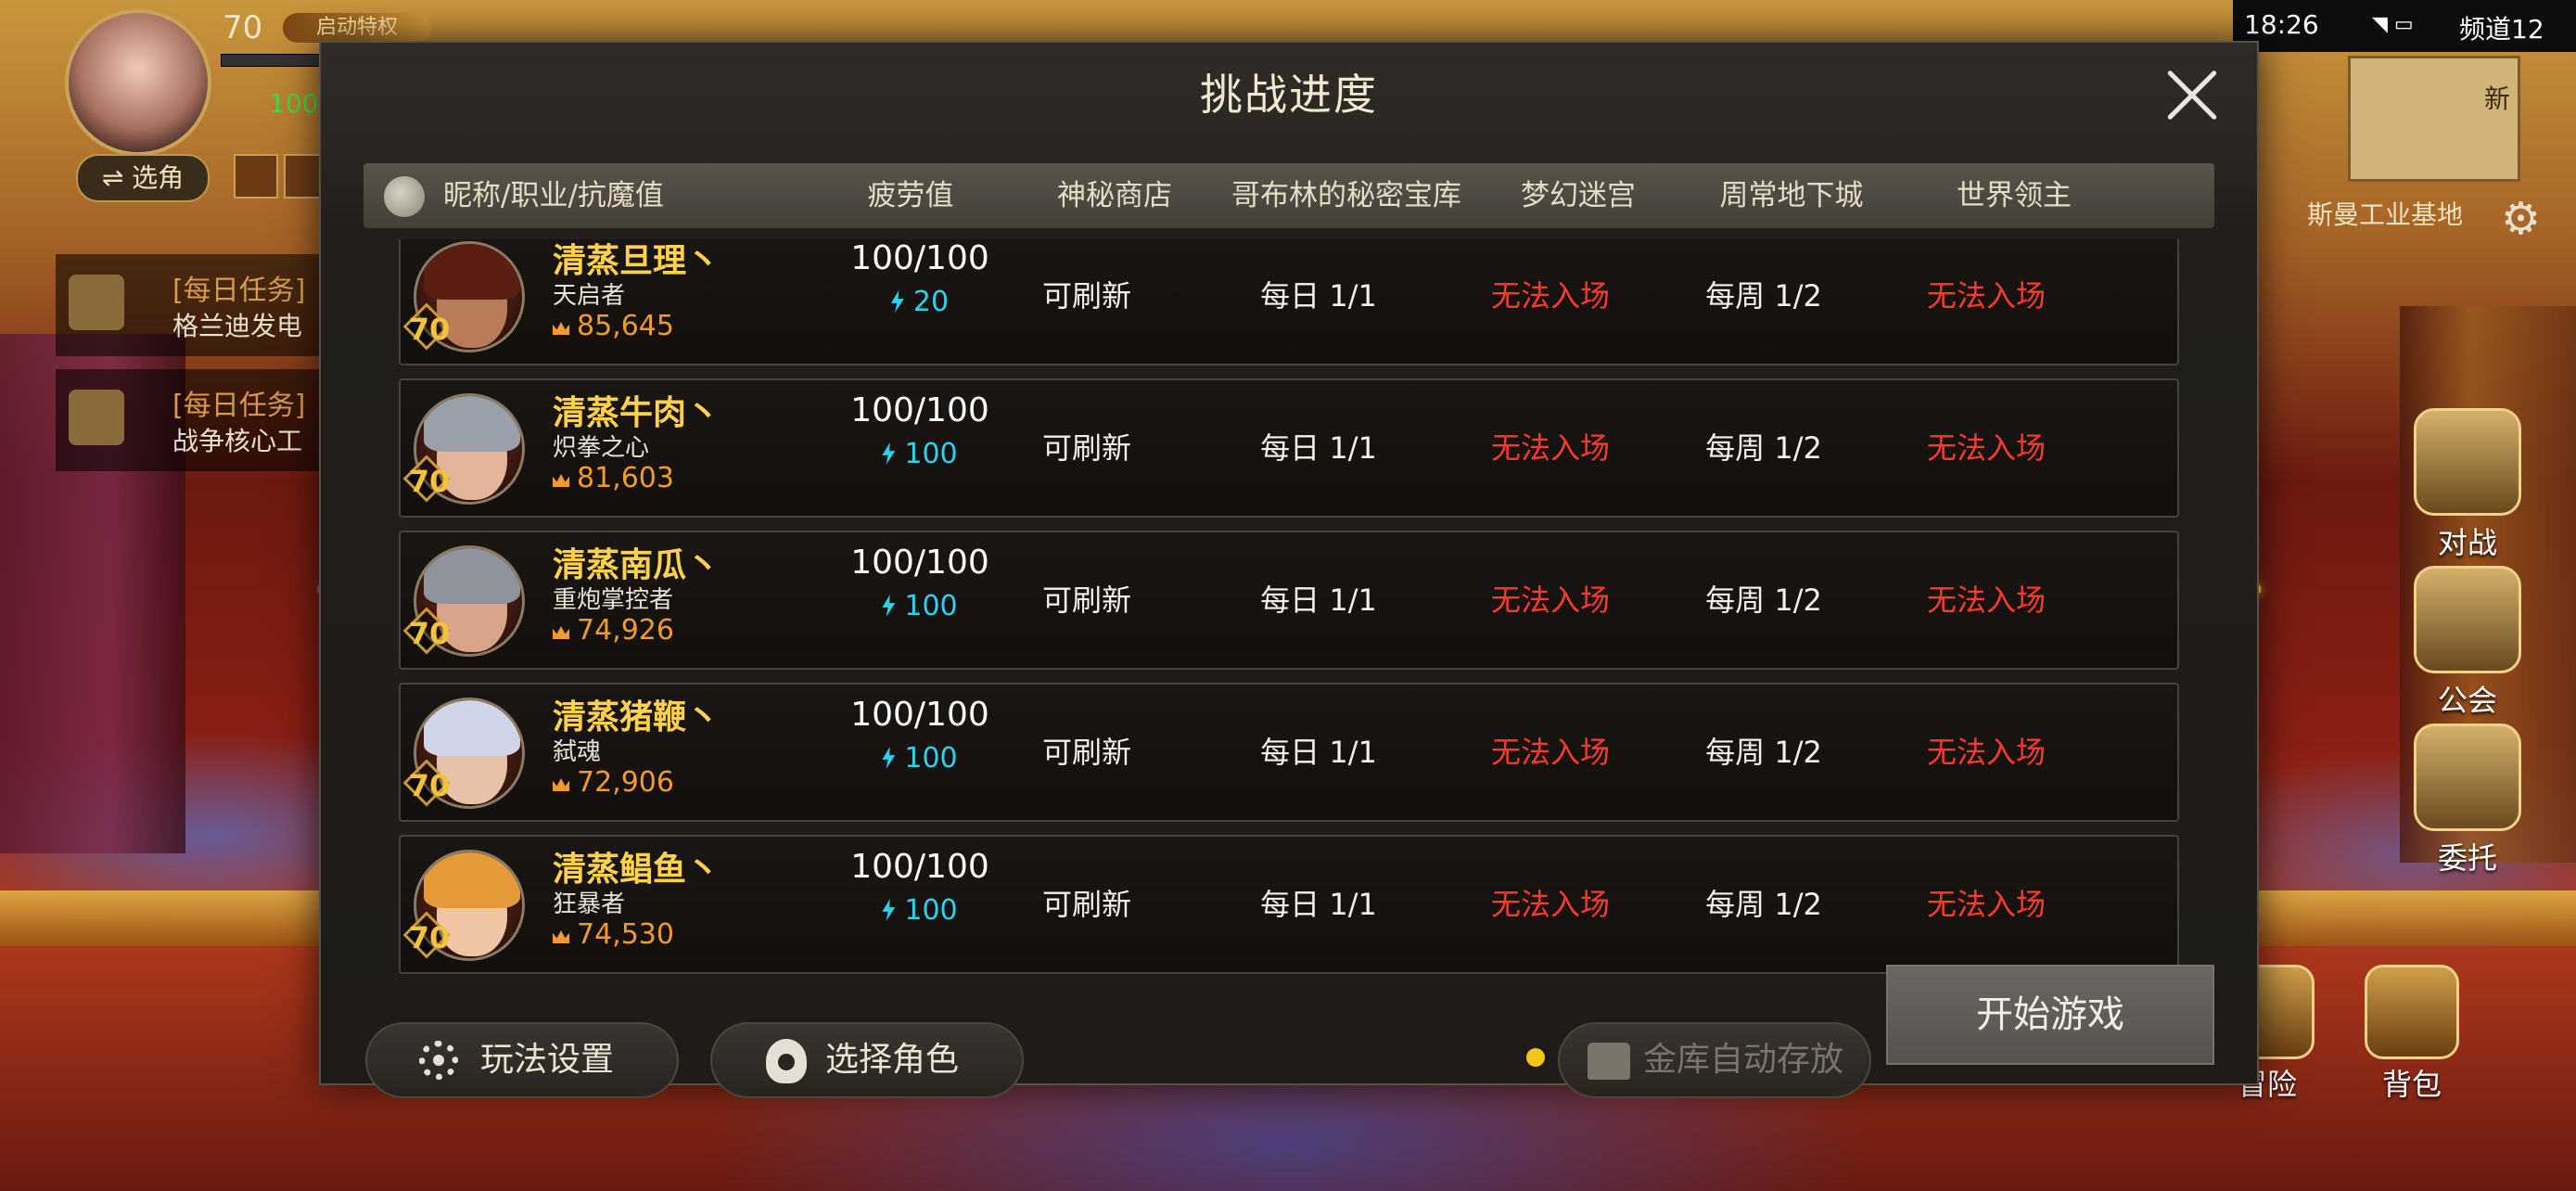 This screenshot has height=1191, width=2576. Describe the element at coordinates (589, 904) in the screenshot. I see `character-class: 狂暴者` at that location.